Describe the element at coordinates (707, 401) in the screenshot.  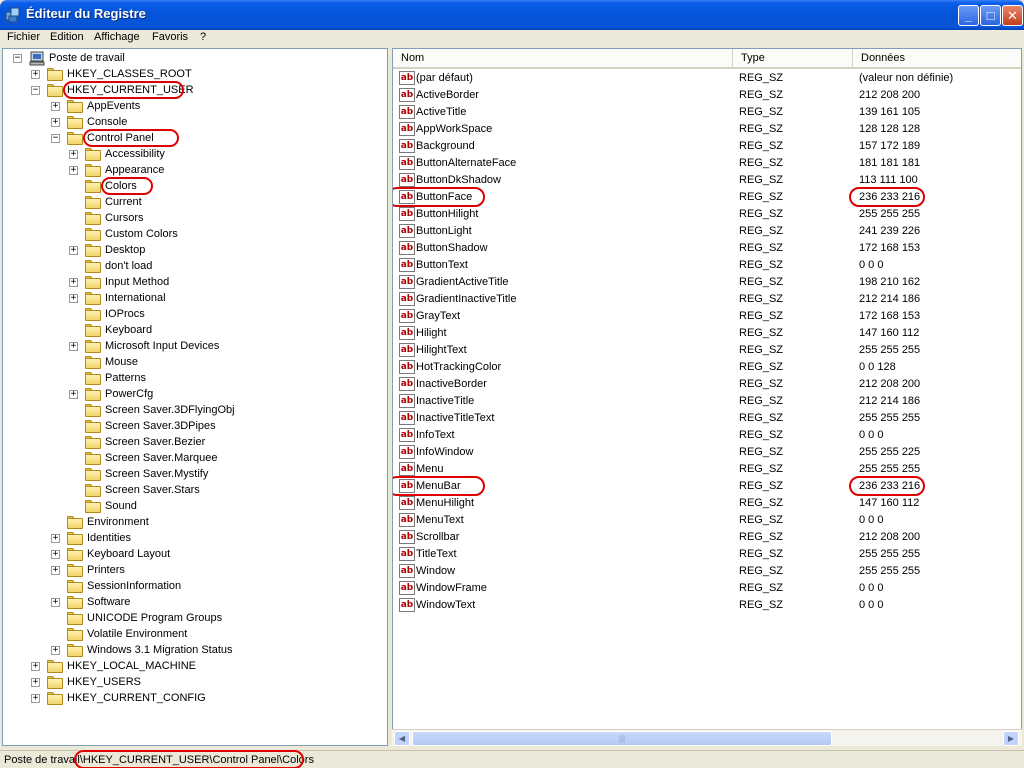
I see `value-row: ab InactiveTitle REG_SZ 212 214 186` at that location.